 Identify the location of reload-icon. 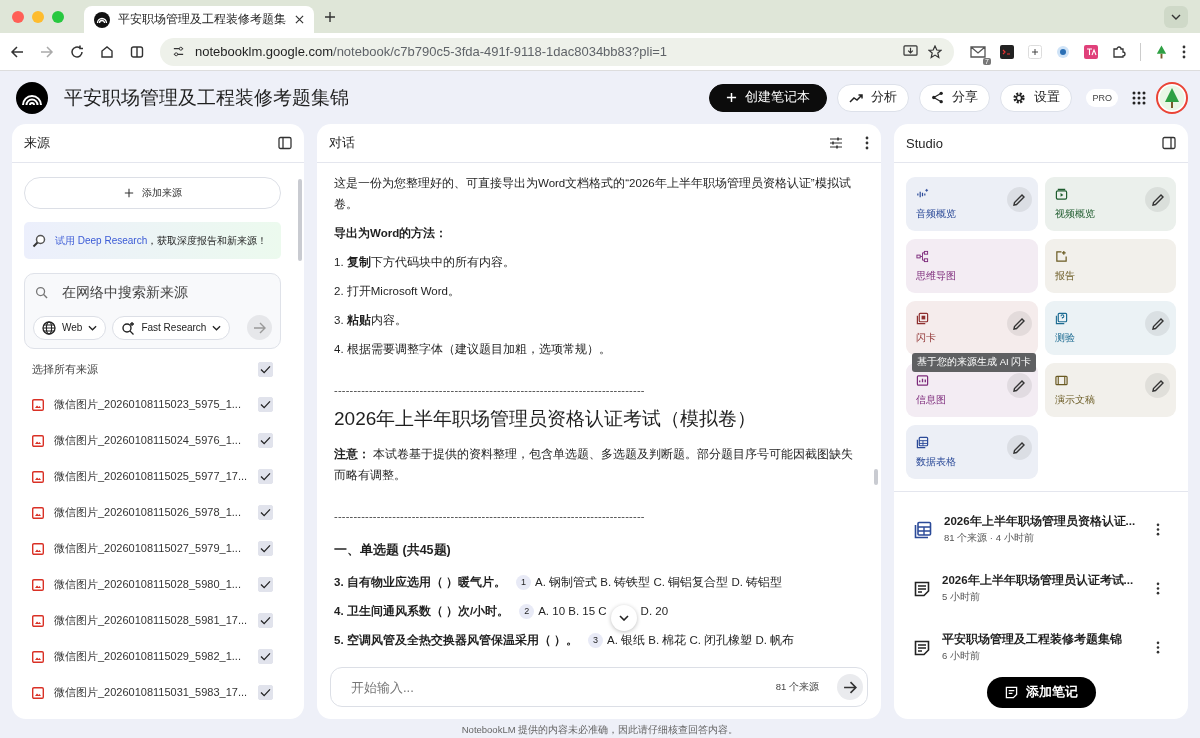
(77, 51).